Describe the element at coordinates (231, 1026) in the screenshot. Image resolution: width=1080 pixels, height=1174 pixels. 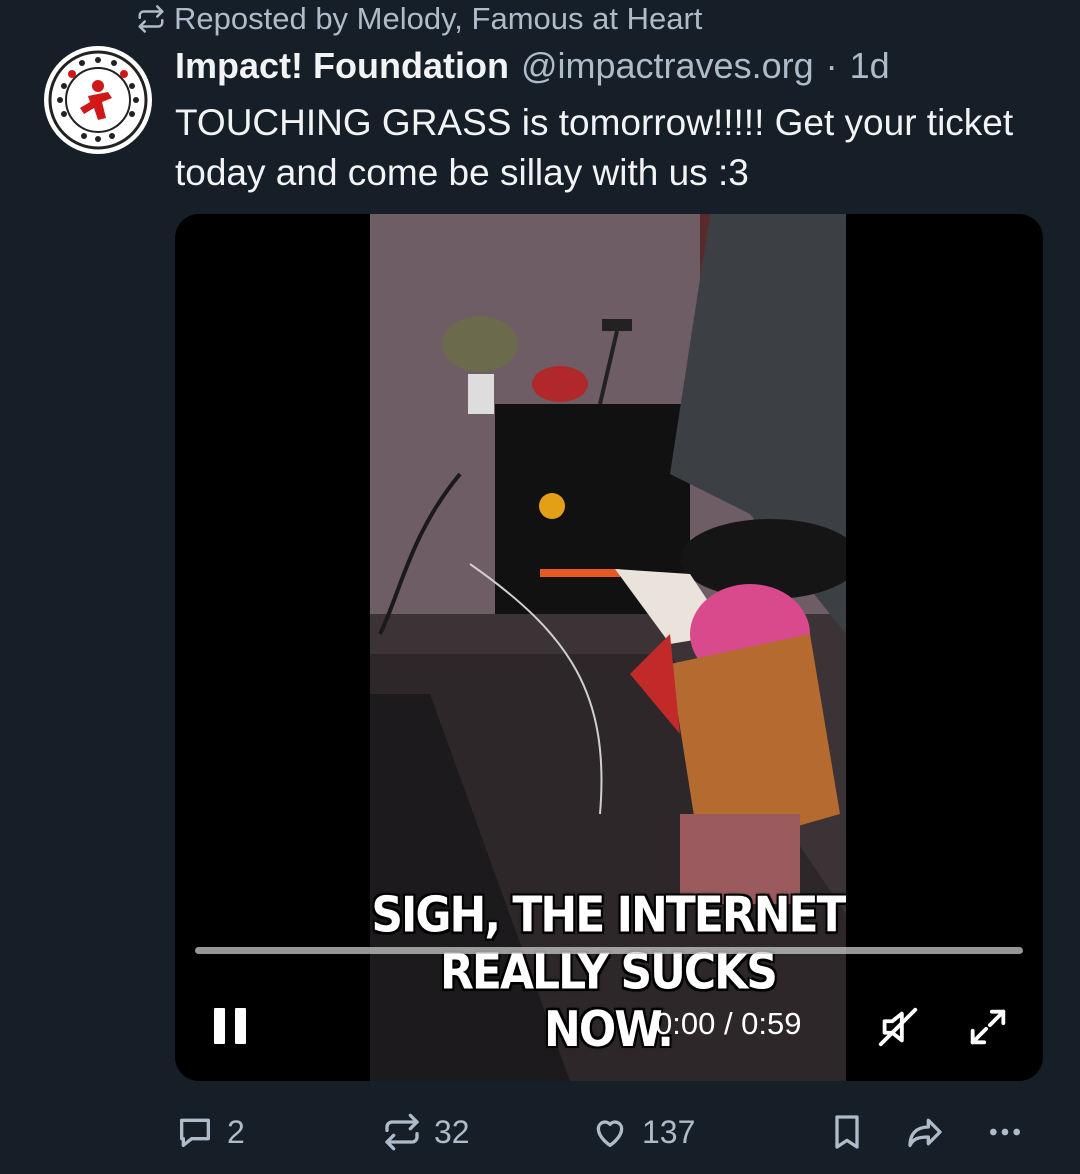
I see `pause-button` at that location.